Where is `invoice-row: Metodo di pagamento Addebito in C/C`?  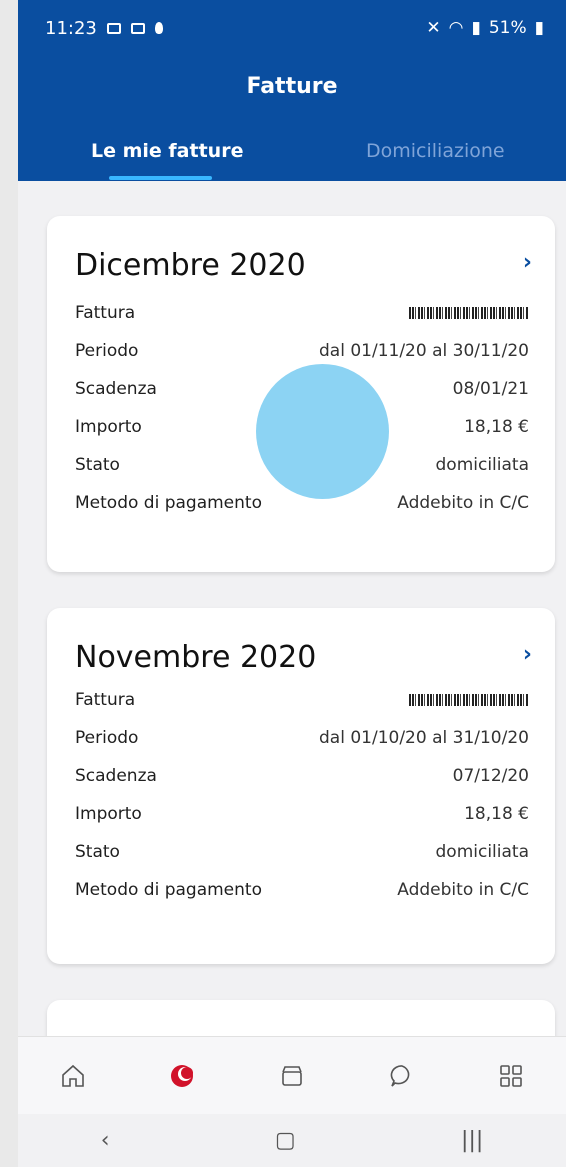
invoice-row: Metodo di pagamento Addebito in C/C is located at coordinates (302, 890).